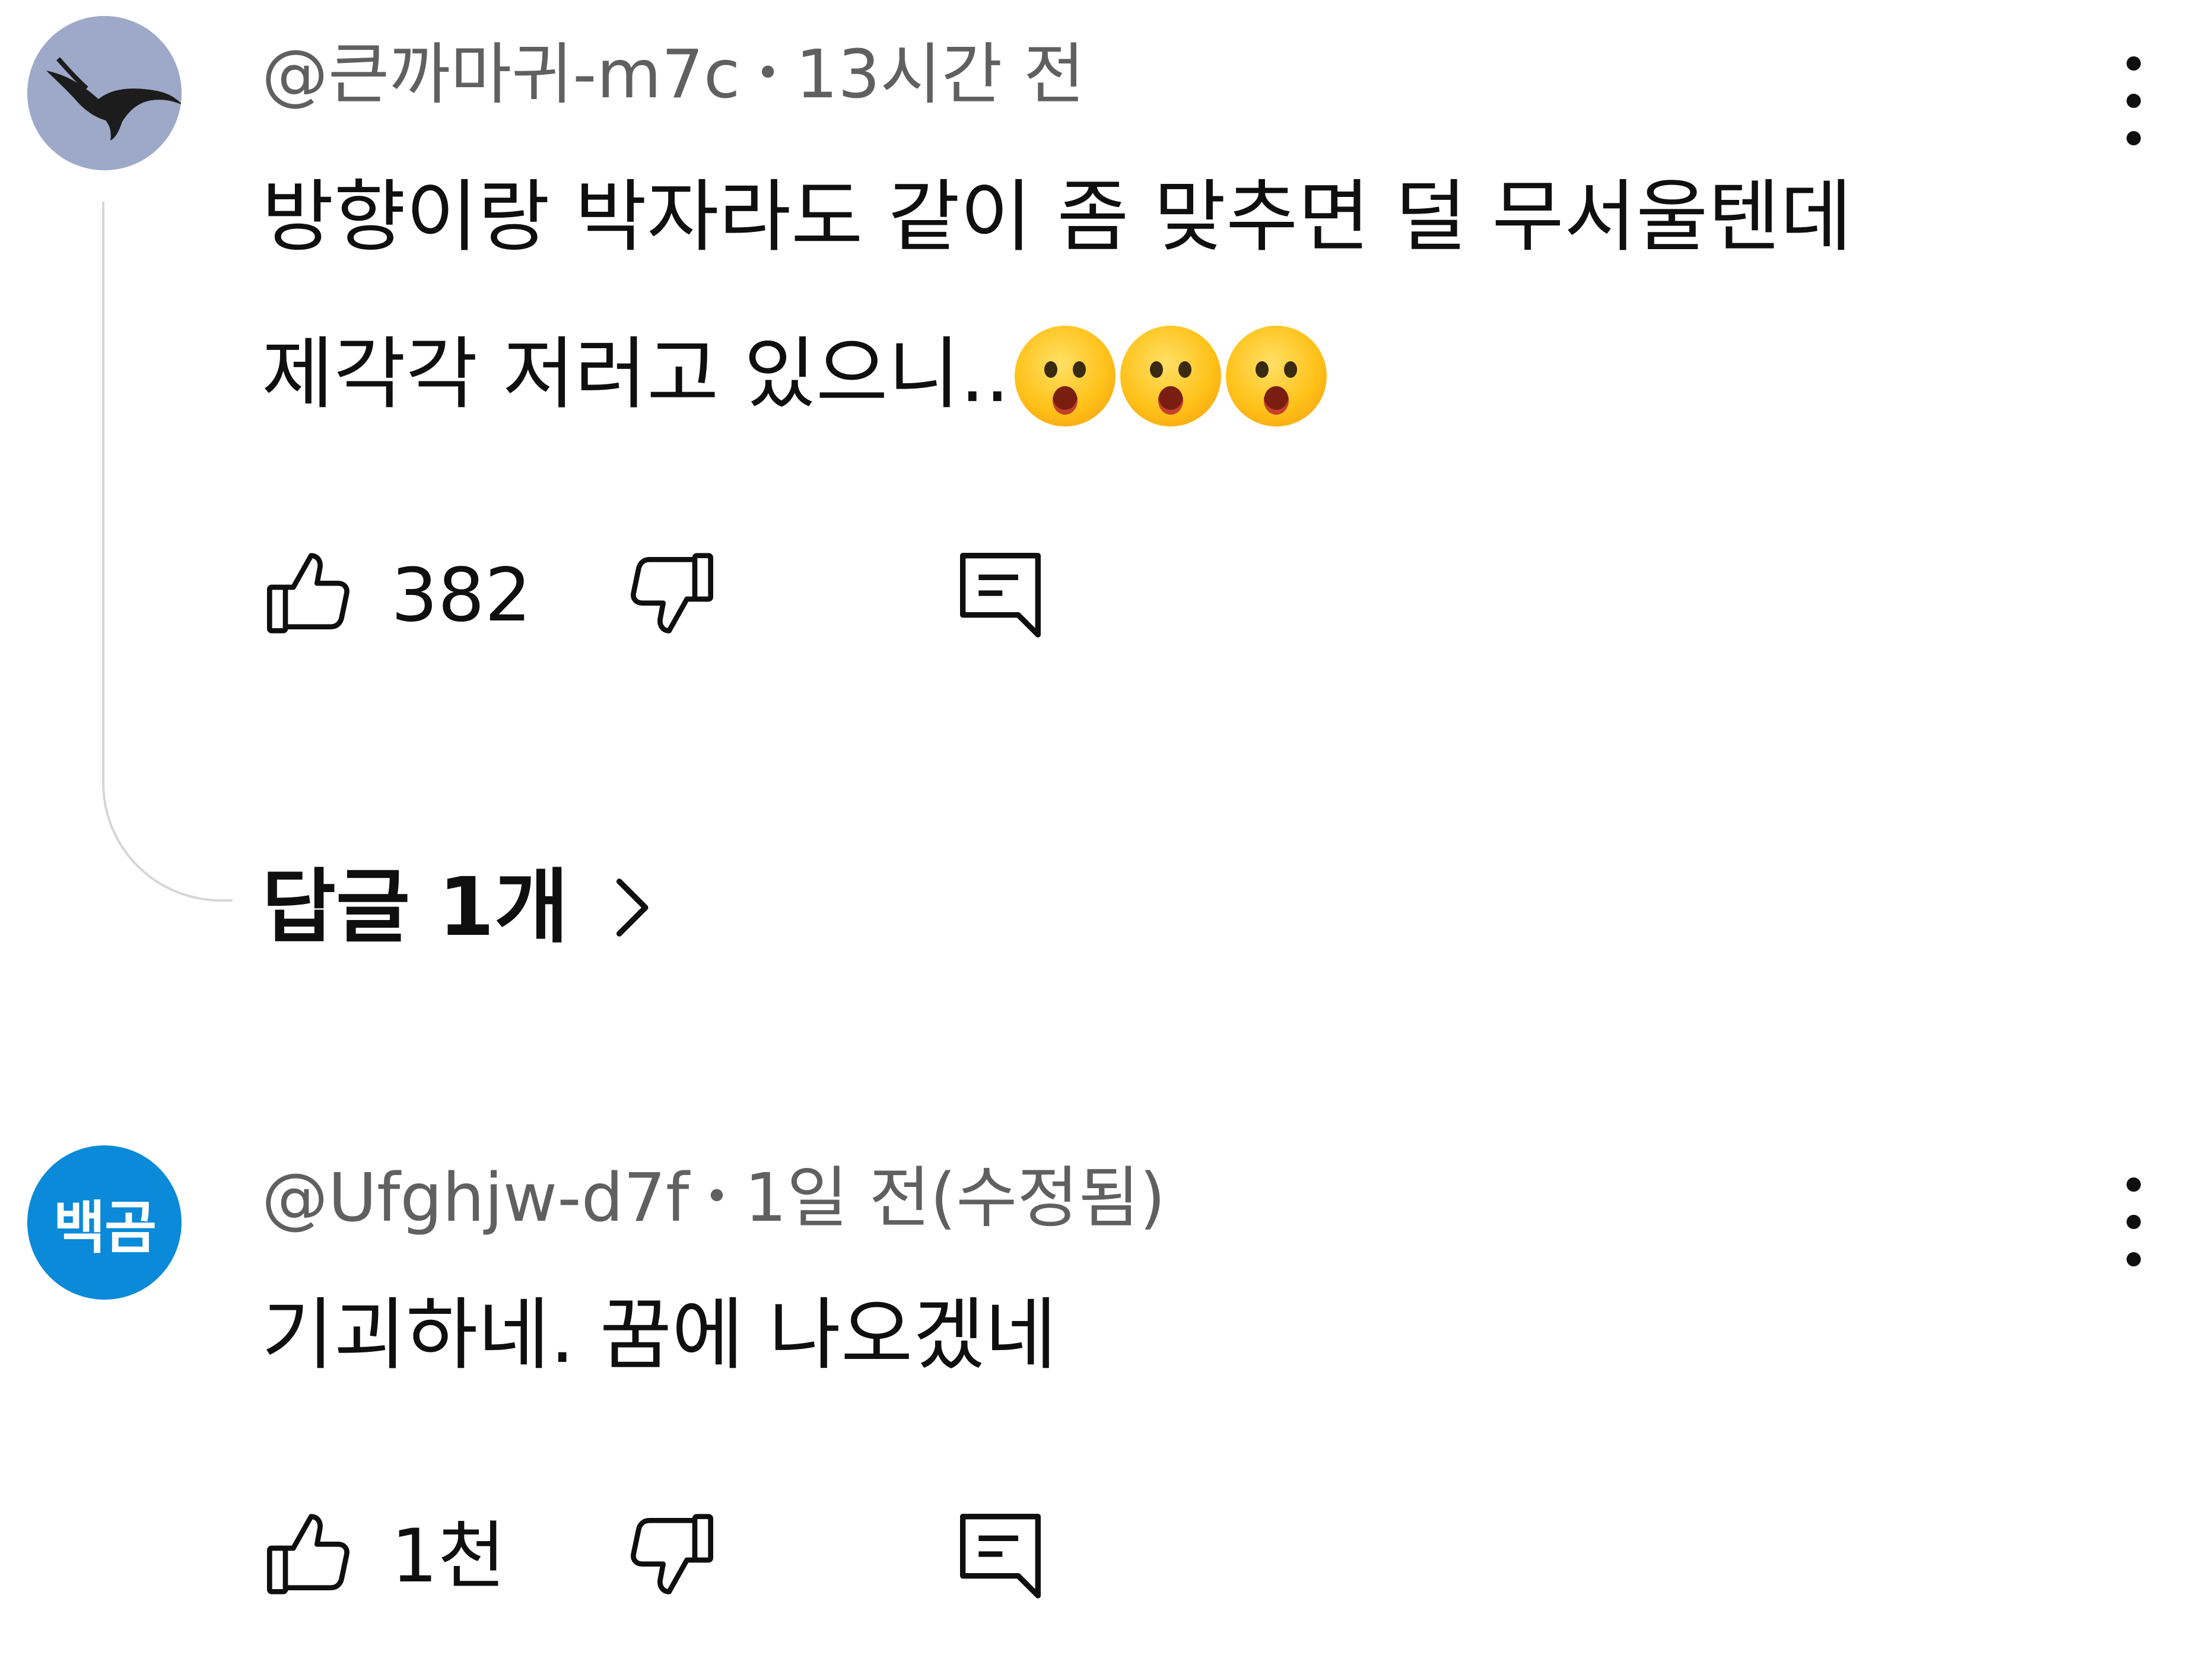 This screenshot has height=1668, width=2212. I want to click on avatar: 백곰, so click(104, 1222).